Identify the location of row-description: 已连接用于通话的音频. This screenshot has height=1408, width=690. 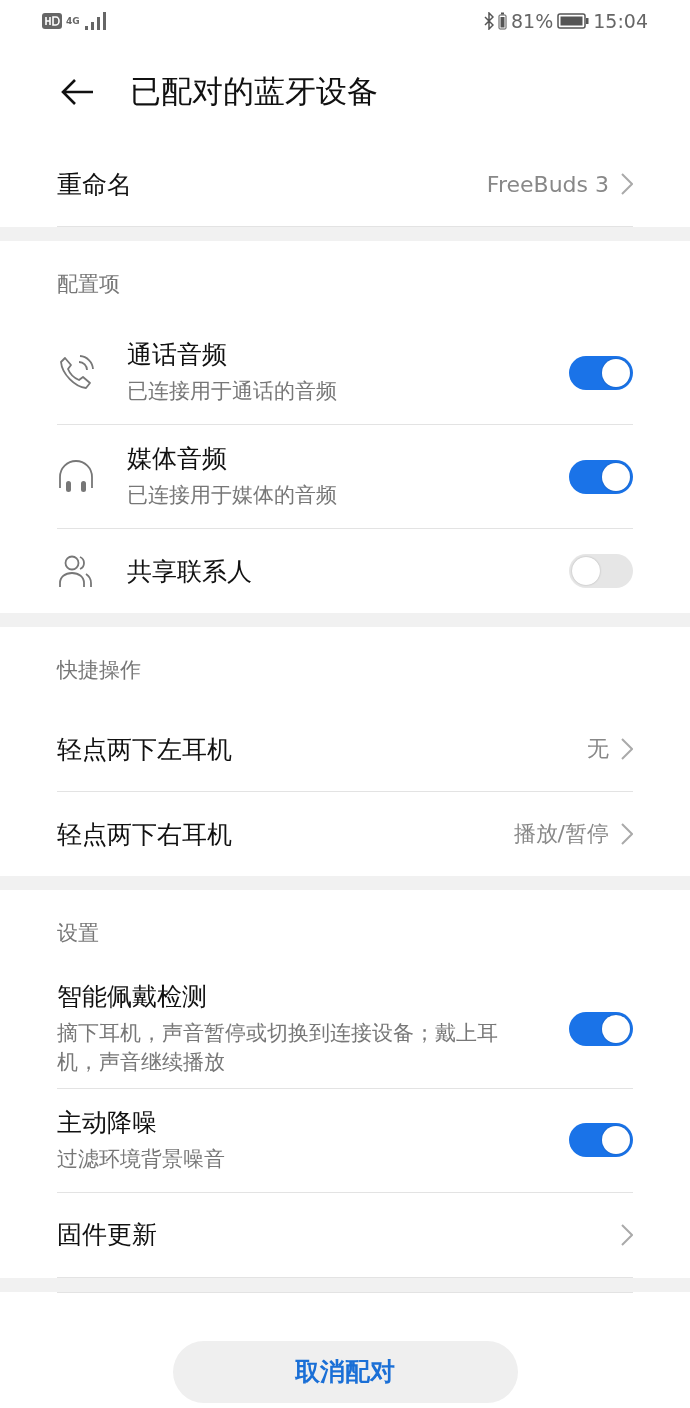
(232, 392).